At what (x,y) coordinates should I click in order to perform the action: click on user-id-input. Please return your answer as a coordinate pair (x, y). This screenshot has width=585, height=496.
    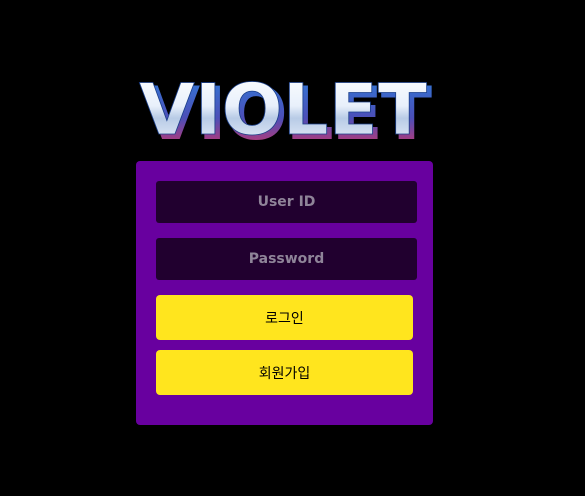
    Looking at the image, I should click on (286, 202).